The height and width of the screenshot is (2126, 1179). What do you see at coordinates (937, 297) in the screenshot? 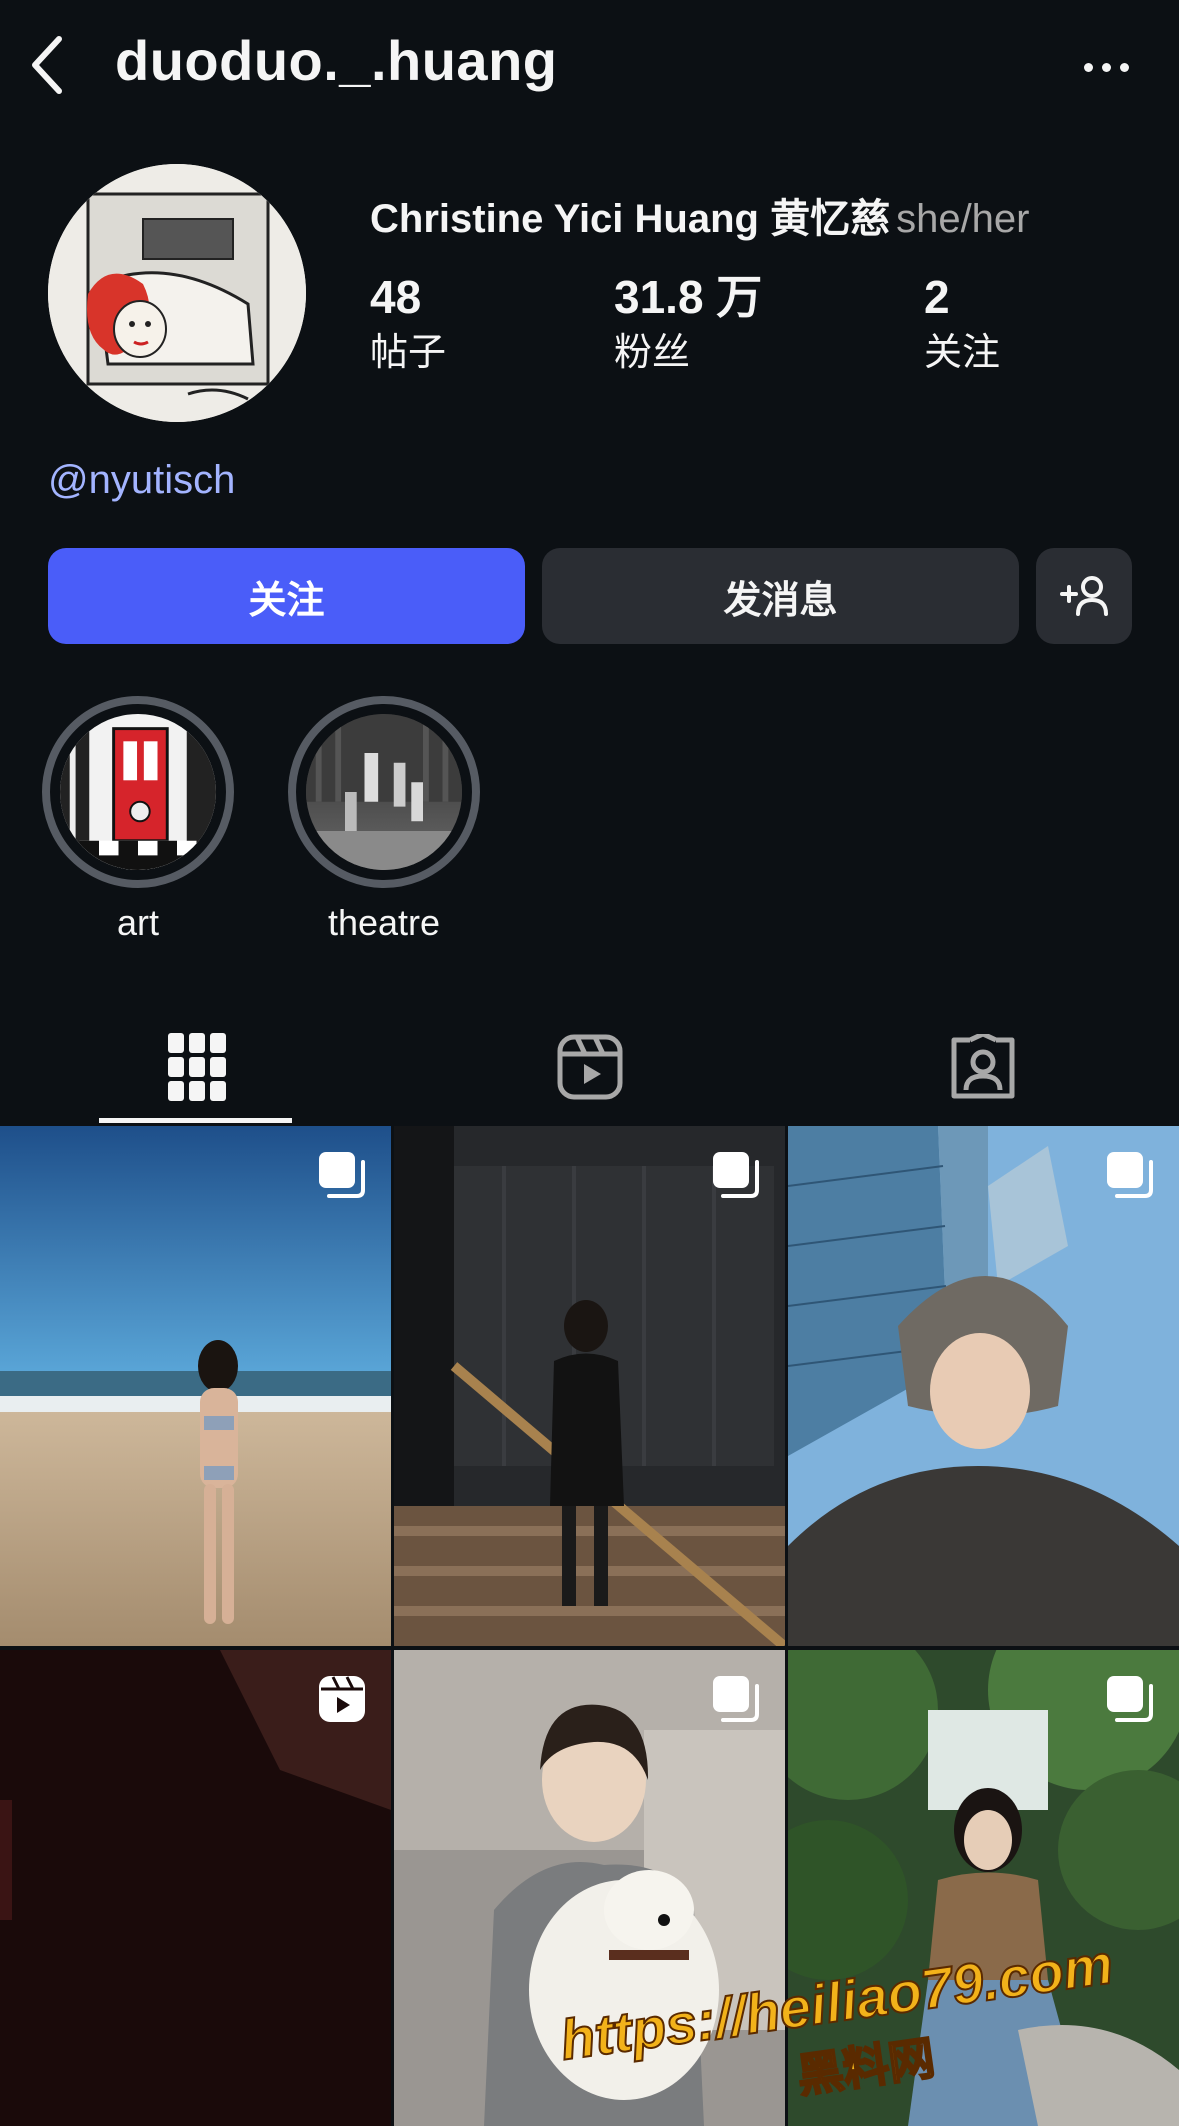
I see `stat-following-count: 2` at bounding box center [937, 297].